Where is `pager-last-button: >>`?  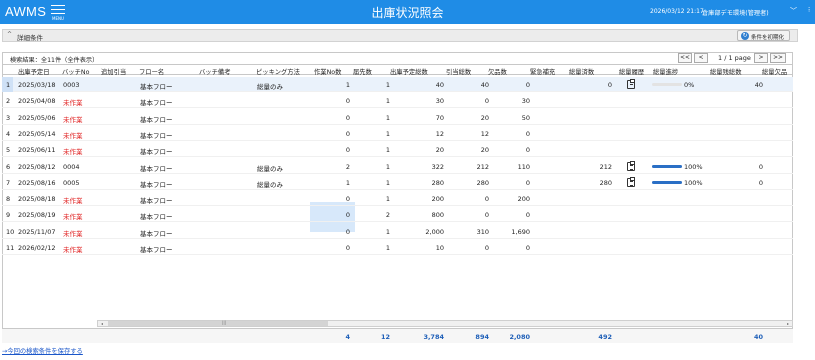 pager-last-button: >> is located at coordinates (778, 58).